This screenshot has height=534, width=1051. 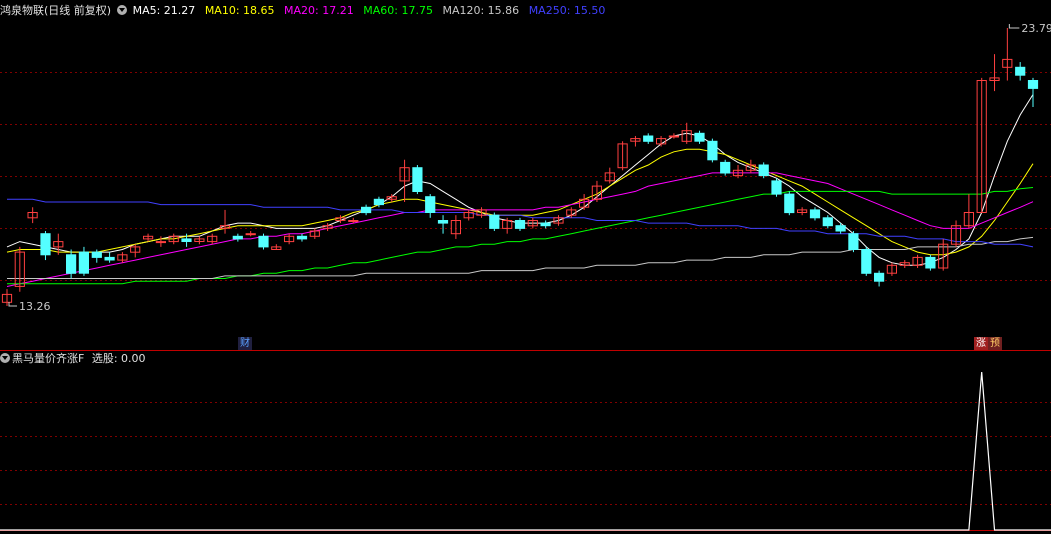 What do you see at coordinates (122, 10) in the screenshot?
I see `settings-dropdown-icon` at bounding box center [122, 10].